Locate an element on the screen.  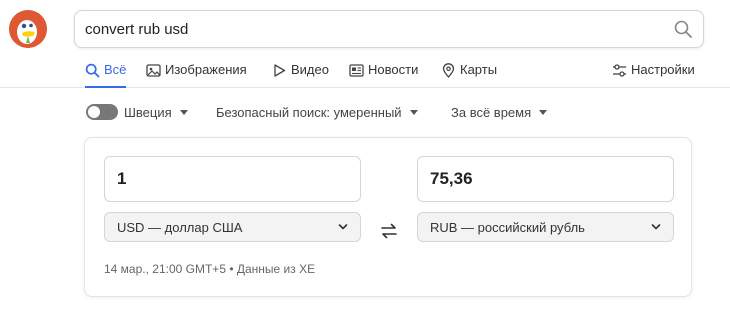
settings-label: Настройки is located at coordinates (663, 69).